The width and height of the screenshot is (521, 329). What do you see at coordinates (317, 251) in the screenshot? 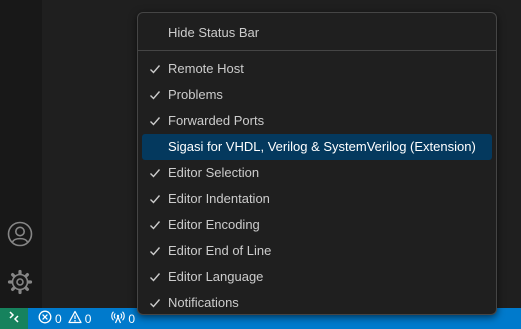
I see `menu-item-editor-end-of-line: Editor End of Line` at bounding box center [317, 251].